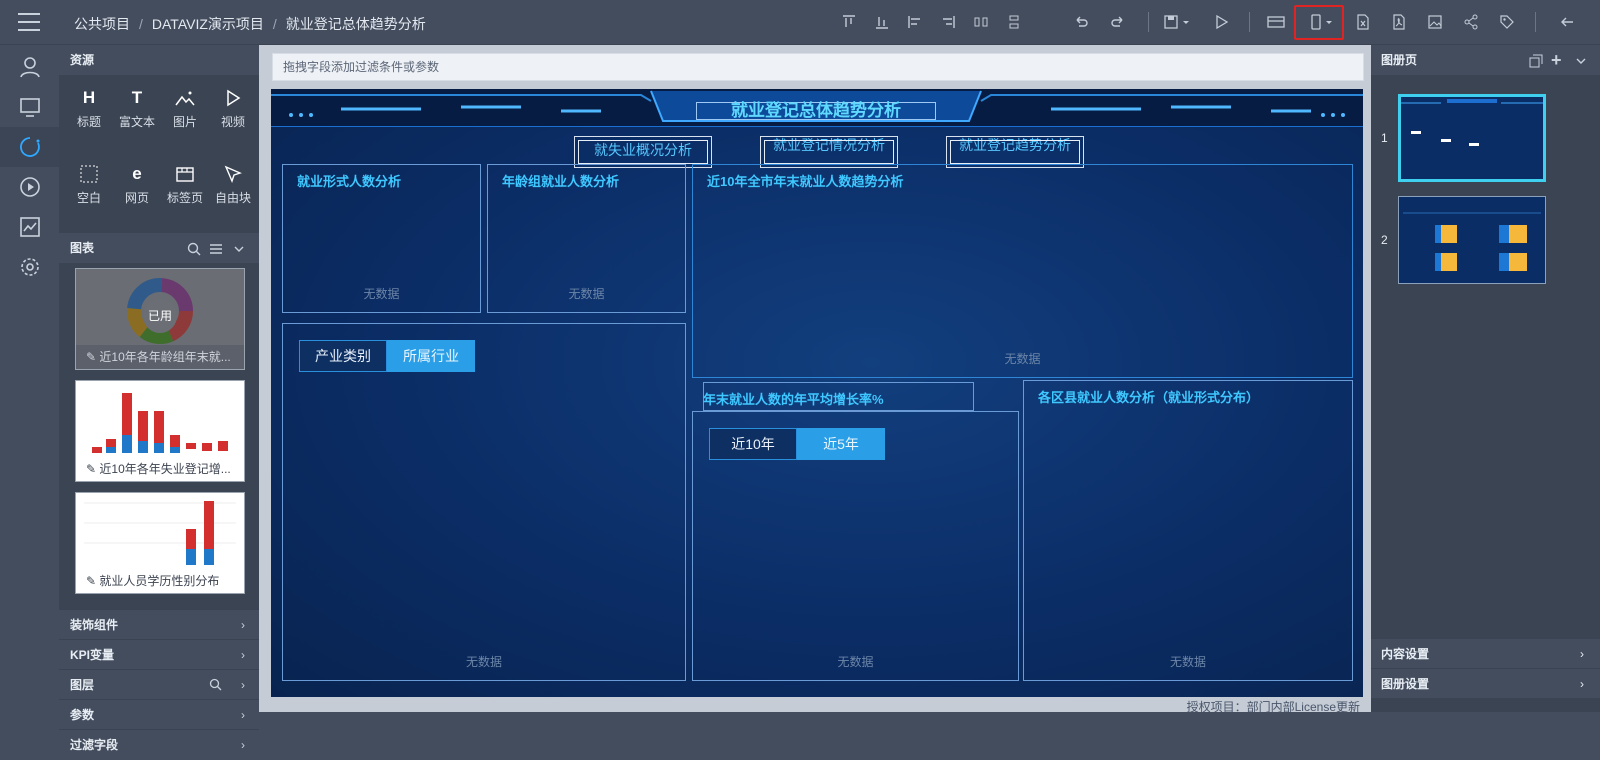  Describe the element at coordinates (753, 444) in the screenshot. I see `seg-10yr: 近10年` at that location.